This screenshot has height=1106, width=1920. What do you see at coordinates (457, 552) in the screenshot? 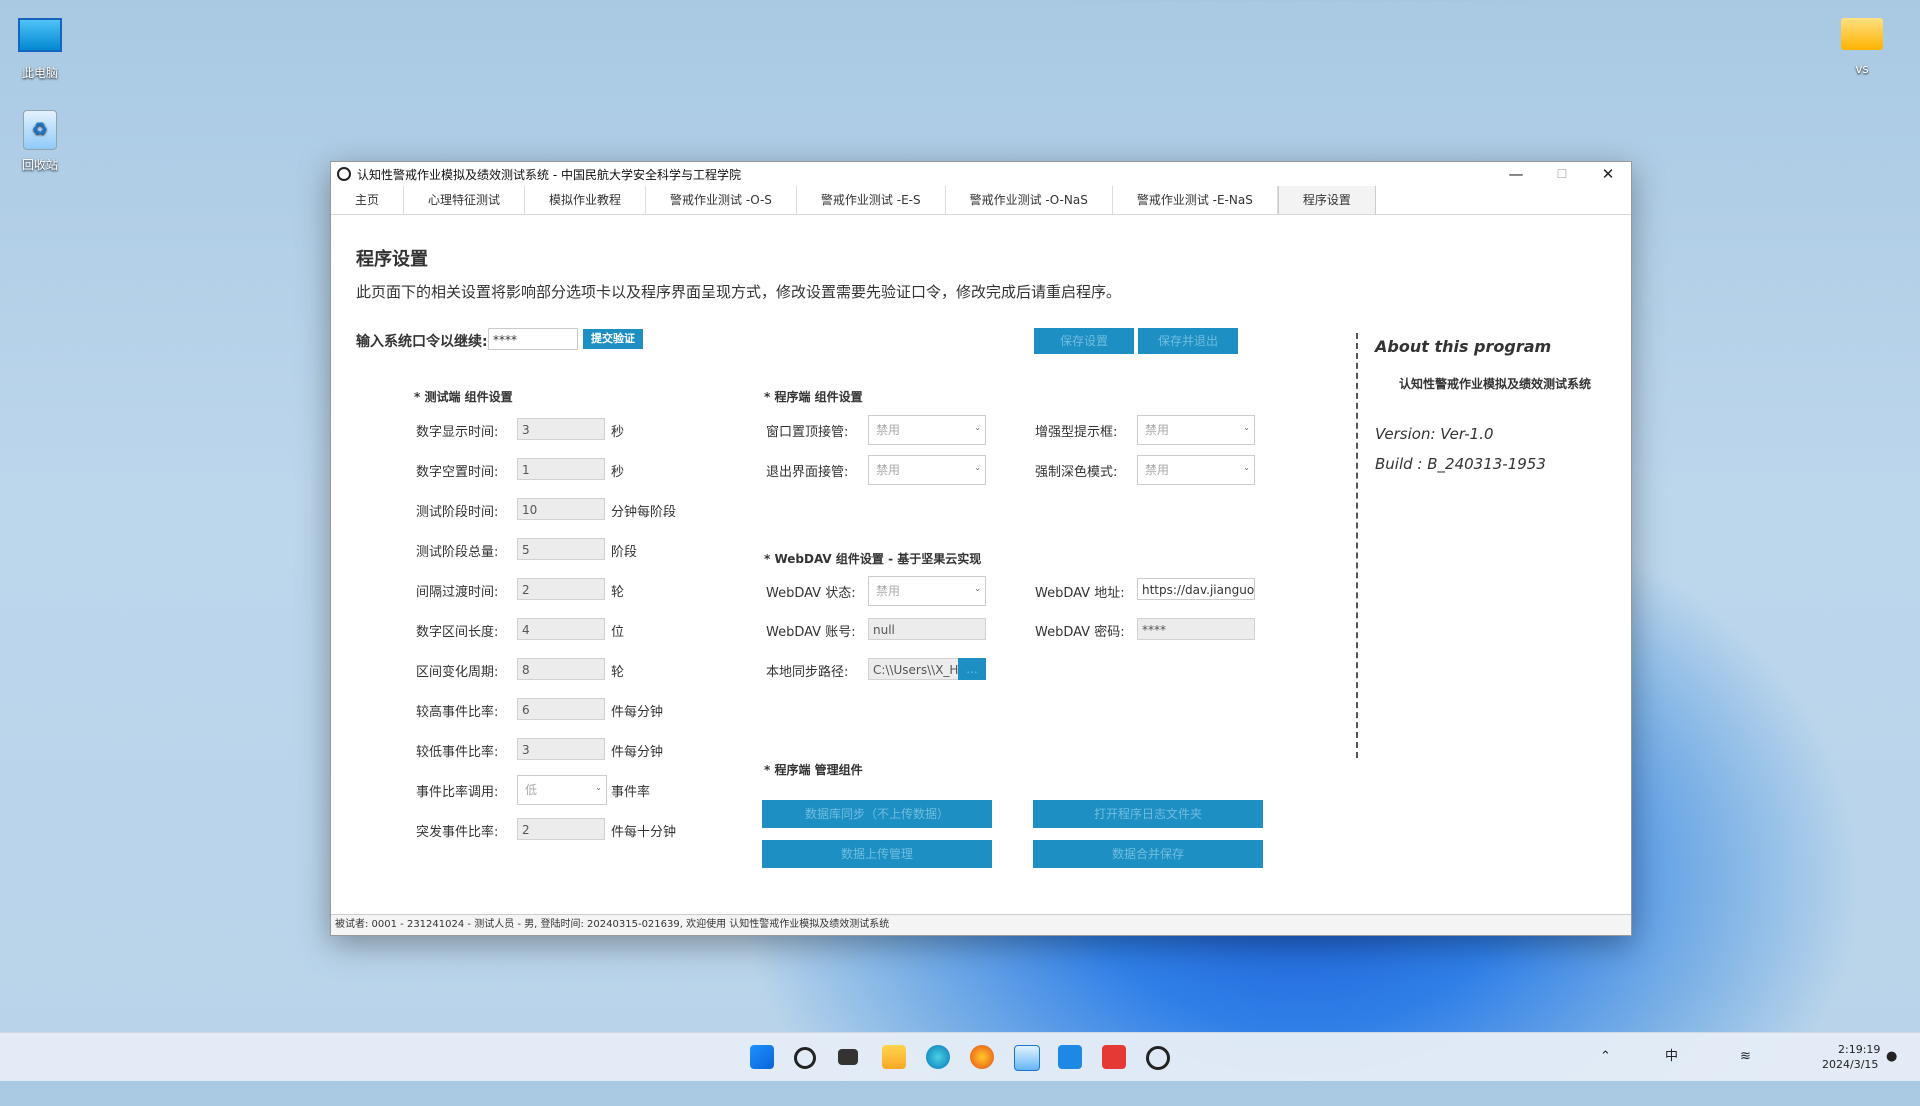
I see `field-label: 测试阶段总量:` at bounding box center [457, 552].